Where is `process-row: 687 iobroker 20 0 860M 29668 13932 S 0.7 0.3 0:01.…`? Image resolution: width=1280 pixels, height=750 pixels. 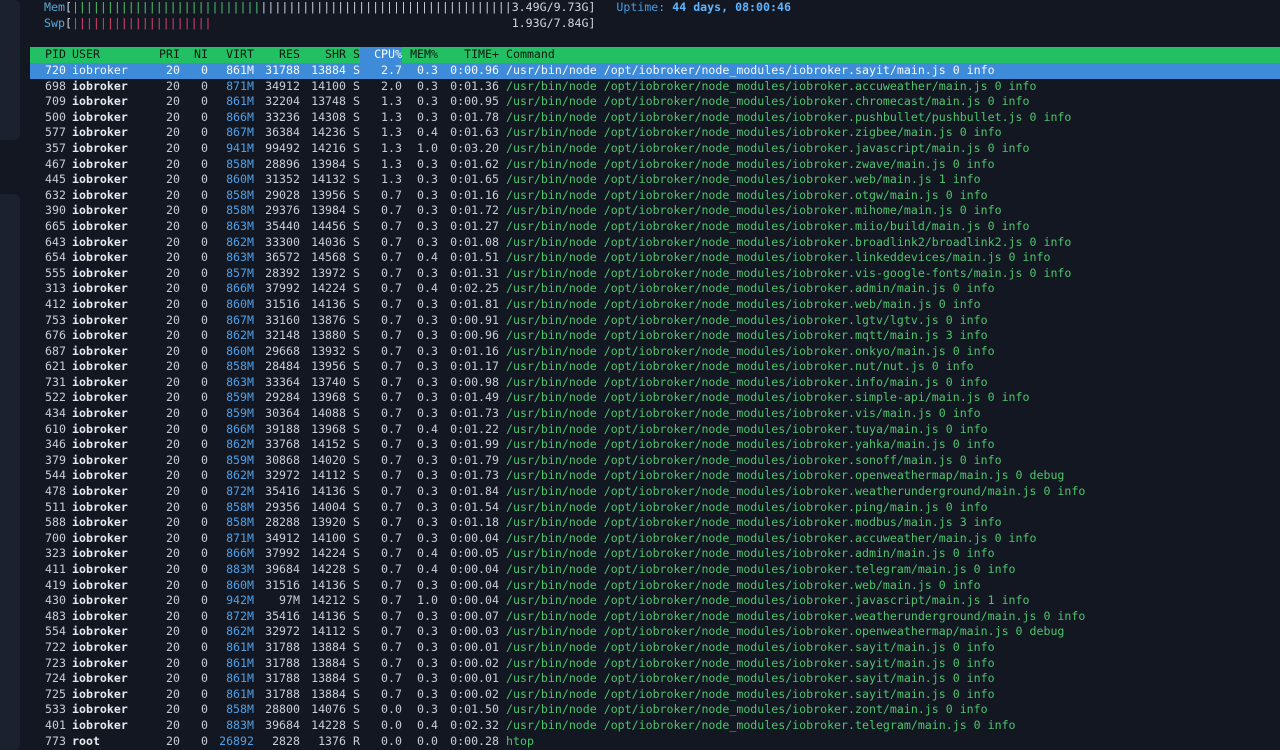 process-row: 687 iobroker 20 0 860M 29668 13932 S 0.7 0.3 0:01.… is located at coordinates (655, 352).